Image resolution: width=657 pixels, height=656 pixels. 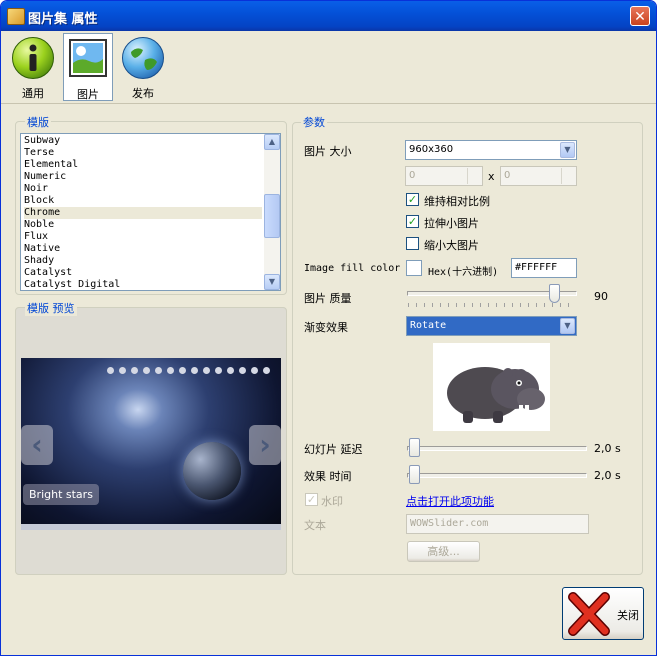 I want to click on effect-time-slider-track, so click(x=497, y=475).